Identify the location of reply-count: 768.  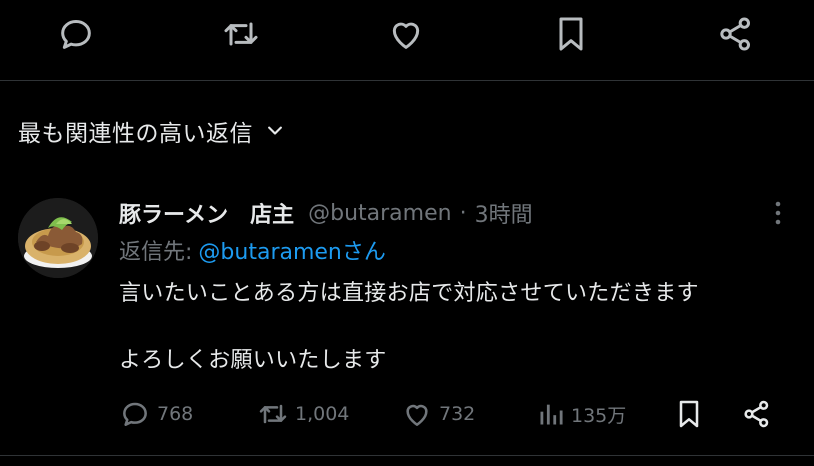
(175, 414).